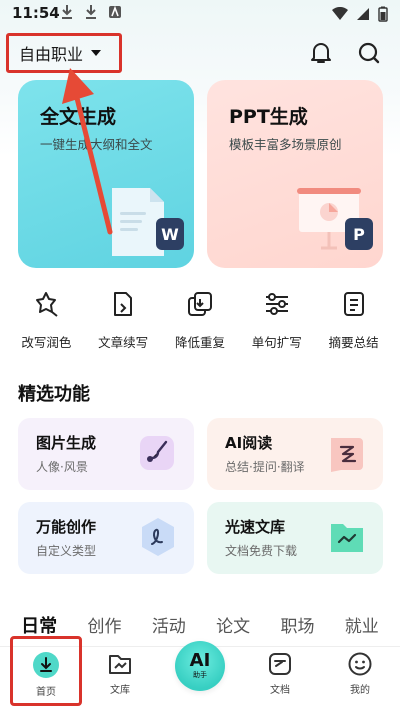 The height and width of the screenshot is (710, 400). What do you see at coordinates (295, 538) in the screenshot?
I see `feature-light-speed-library: 光速文库 文档免费下载` at bounding box center [295, 538].